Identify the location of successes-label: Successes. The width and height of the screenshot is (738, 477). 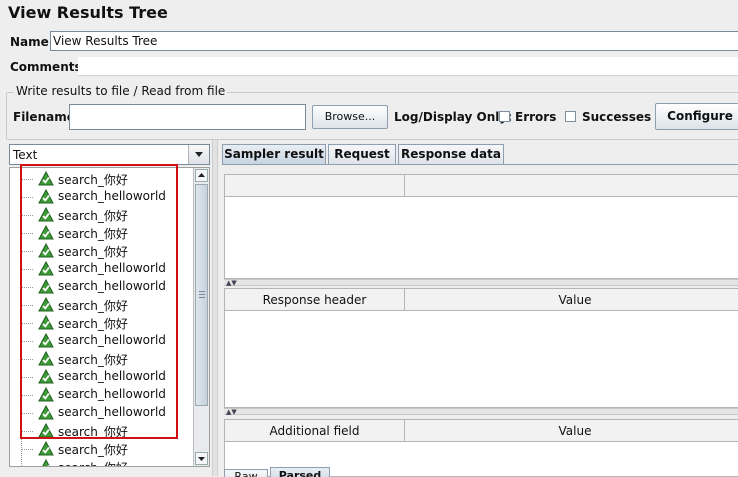
(617, 117).